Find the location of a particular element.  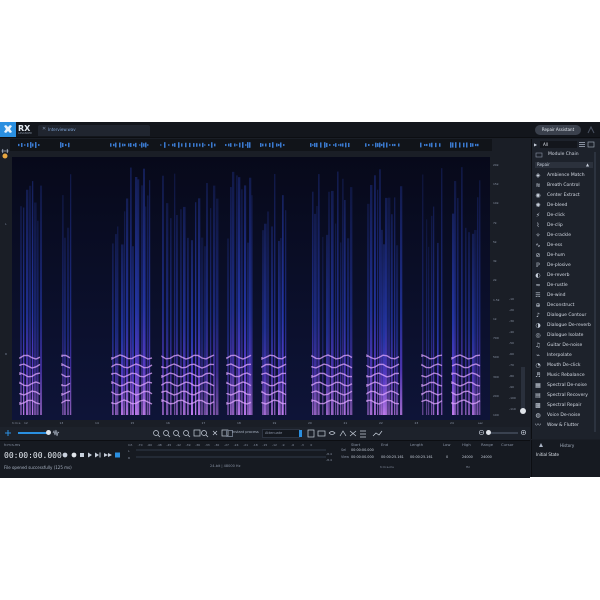

meter-tick: -27 is located at coordinates (226, 445).